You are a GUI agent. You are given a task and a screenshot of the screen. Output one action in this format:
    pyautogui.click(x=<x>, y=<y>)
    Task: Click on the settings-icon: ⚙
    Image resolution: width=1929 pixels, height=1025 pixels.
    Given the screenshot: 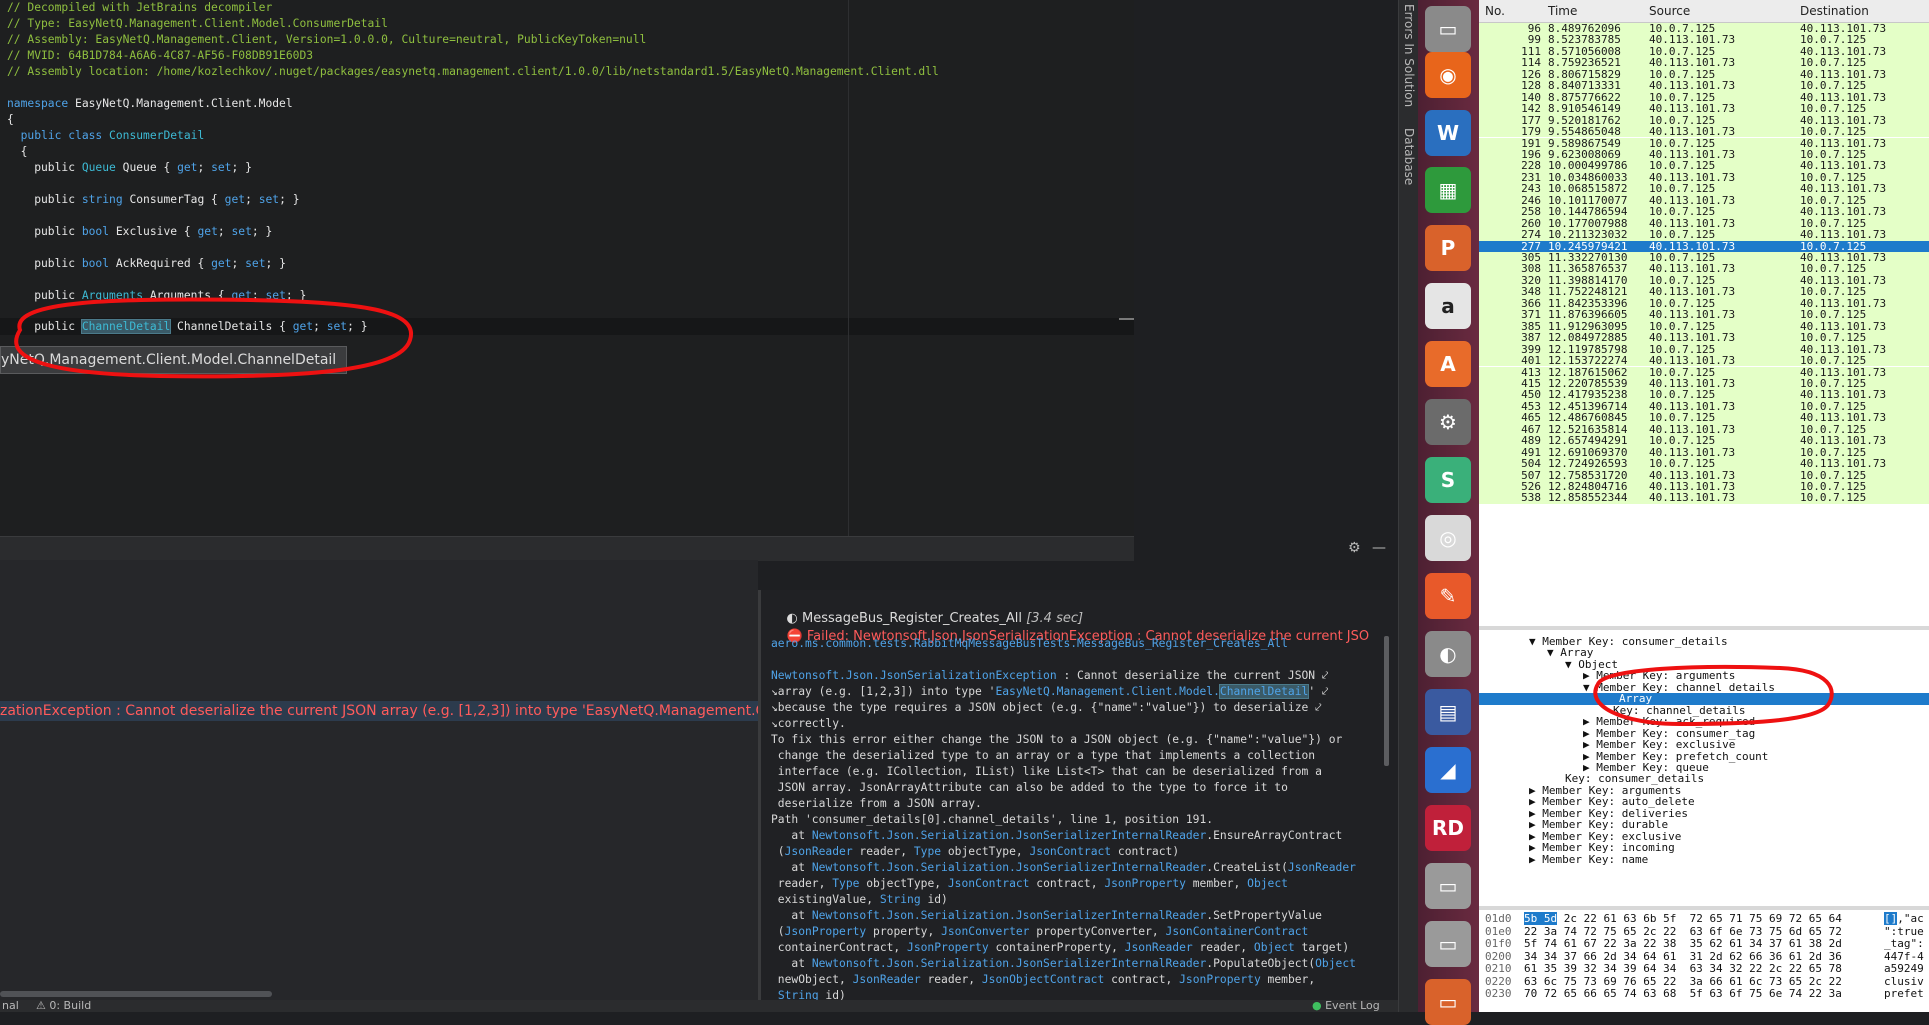 What is the action you would take?
    pyautogui.click(x=1448, y=422)
    